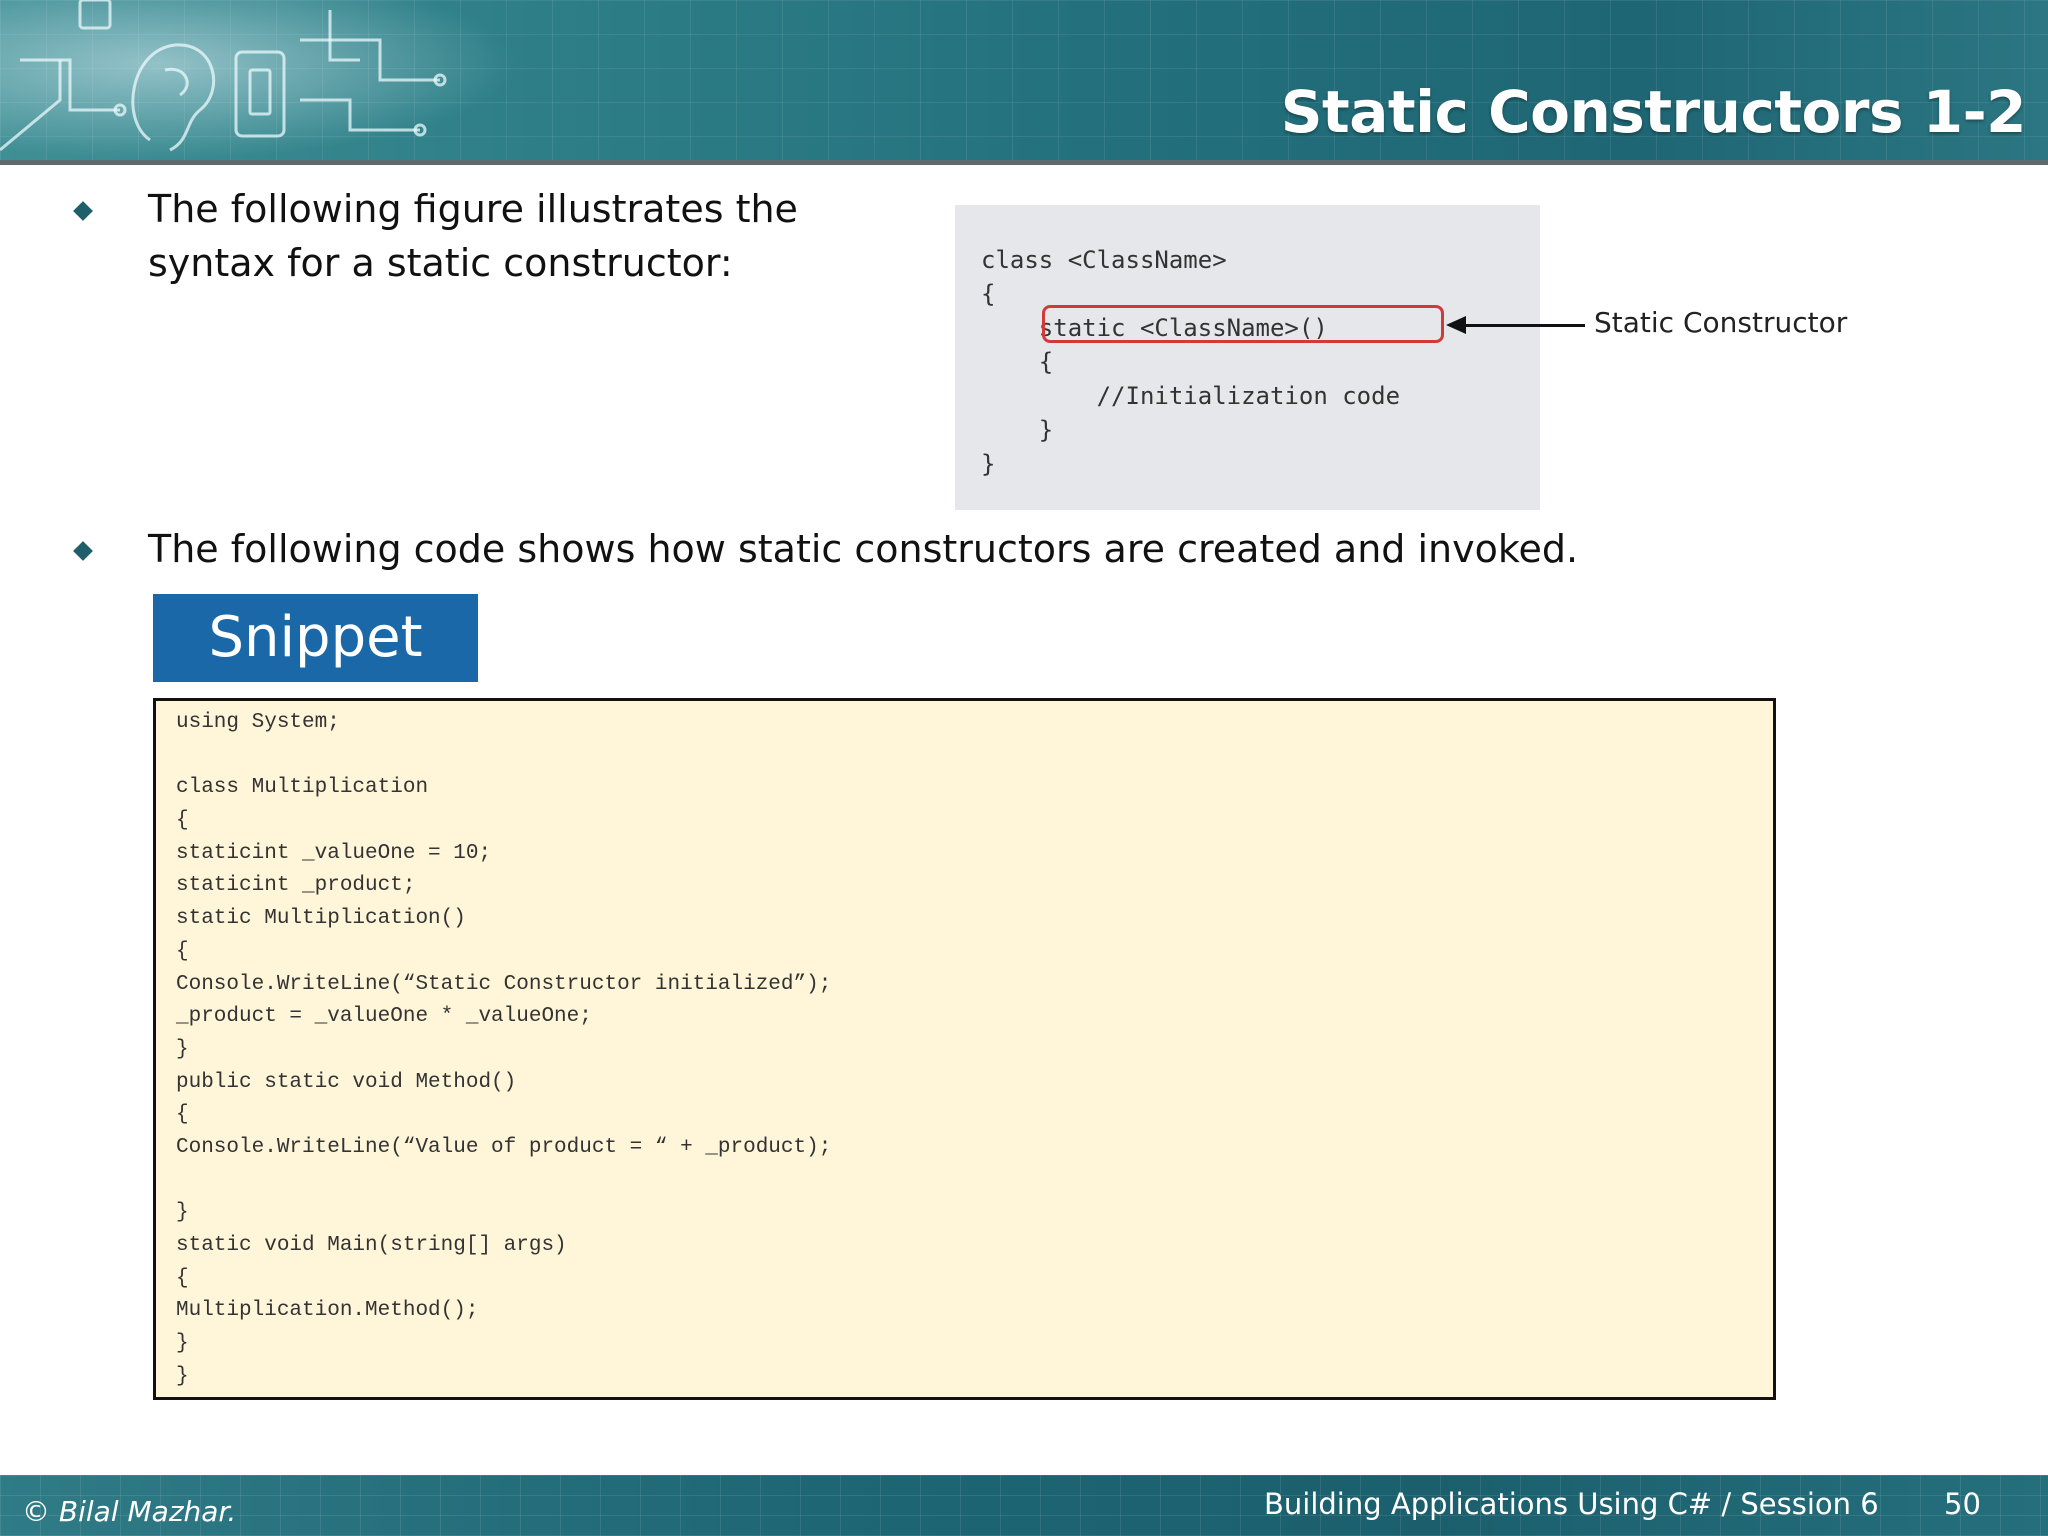 The height and width of the screenshot is (1536, 2048). I want to click on code-line: static Multiplication(), so click(321, 919).